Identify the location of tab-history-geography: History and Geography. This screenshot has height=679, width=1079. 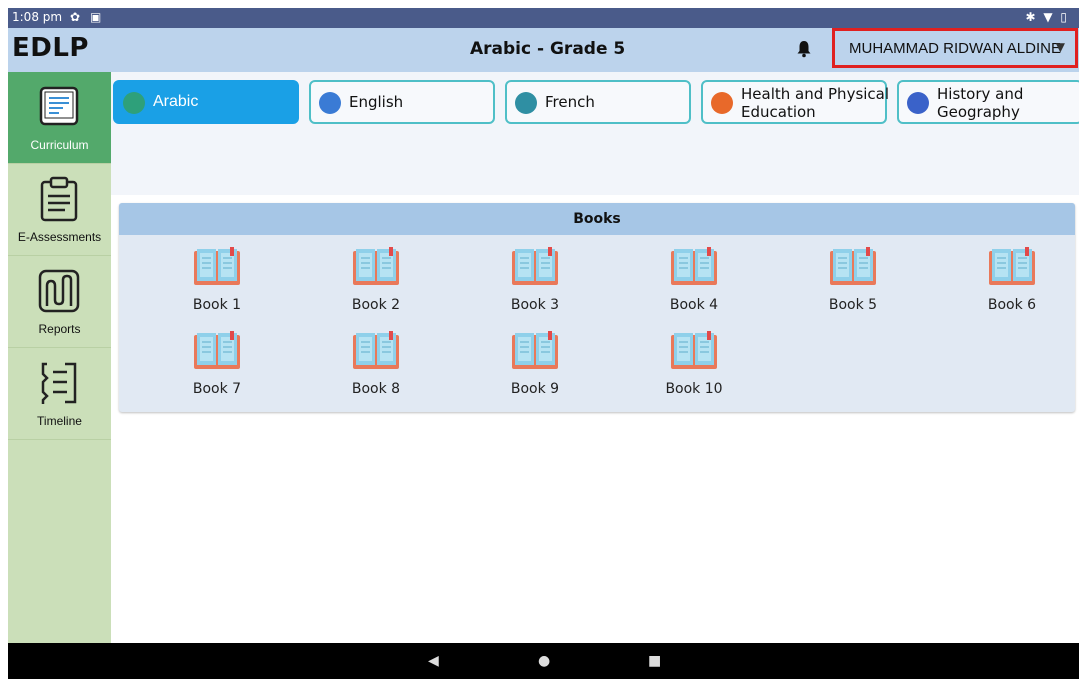
(988, 102).